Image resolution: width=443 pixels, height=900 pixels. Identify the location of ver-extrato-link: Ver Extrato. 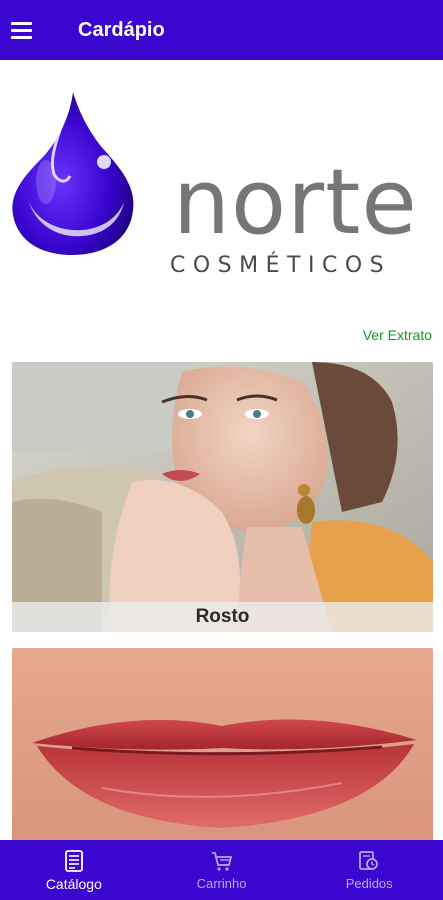
(397, 335).